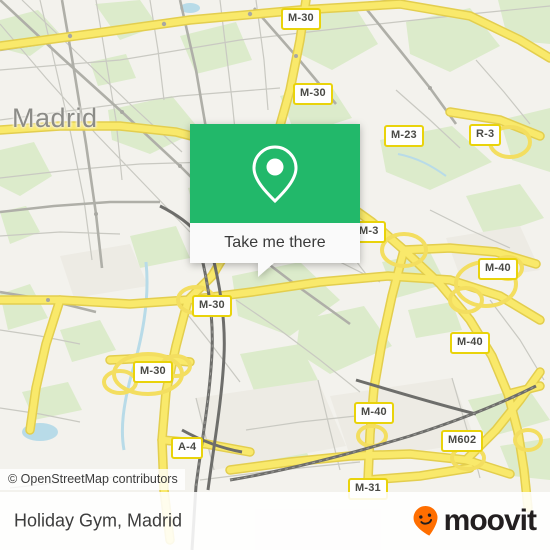  What do you see at coordinates (266, 270) in the screenshot?
I see `popup-pointer-tail` at bounding box center [266, 270].